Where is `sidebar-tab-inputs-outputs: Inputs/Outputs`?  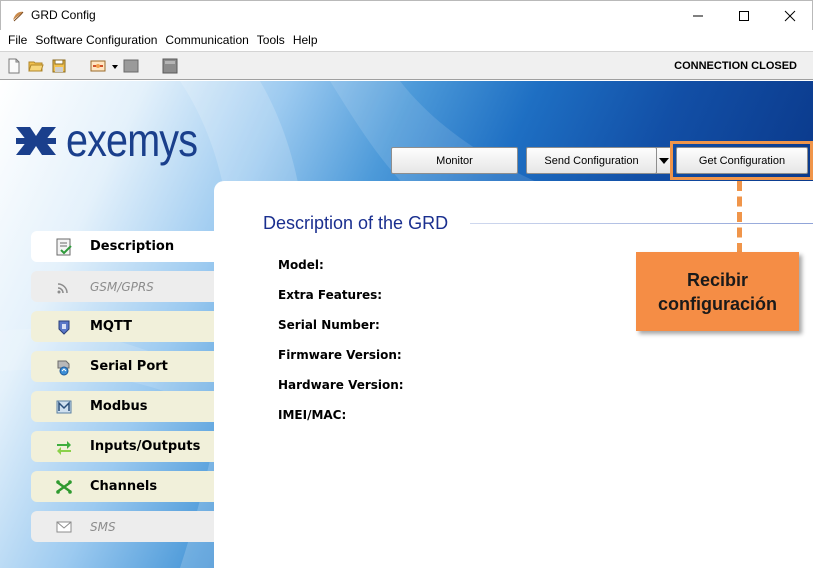 sidebar-tab-inputs-outputs: Inputs/Outputs is located at coordinates (122, 446).